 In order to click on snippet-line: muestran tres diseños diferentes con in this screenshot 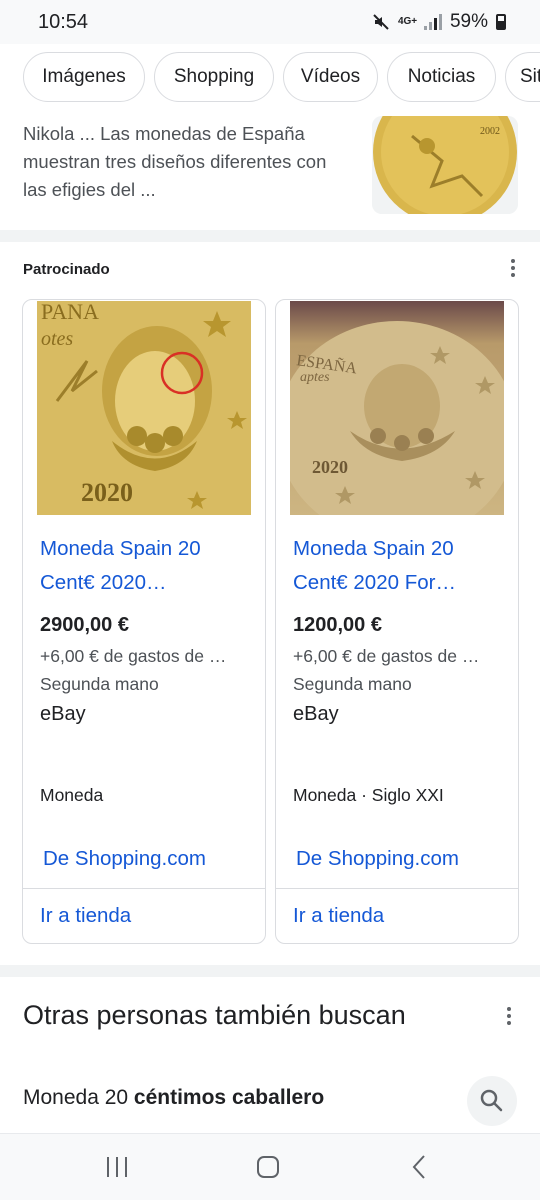, I will do `click(175, 161)`.